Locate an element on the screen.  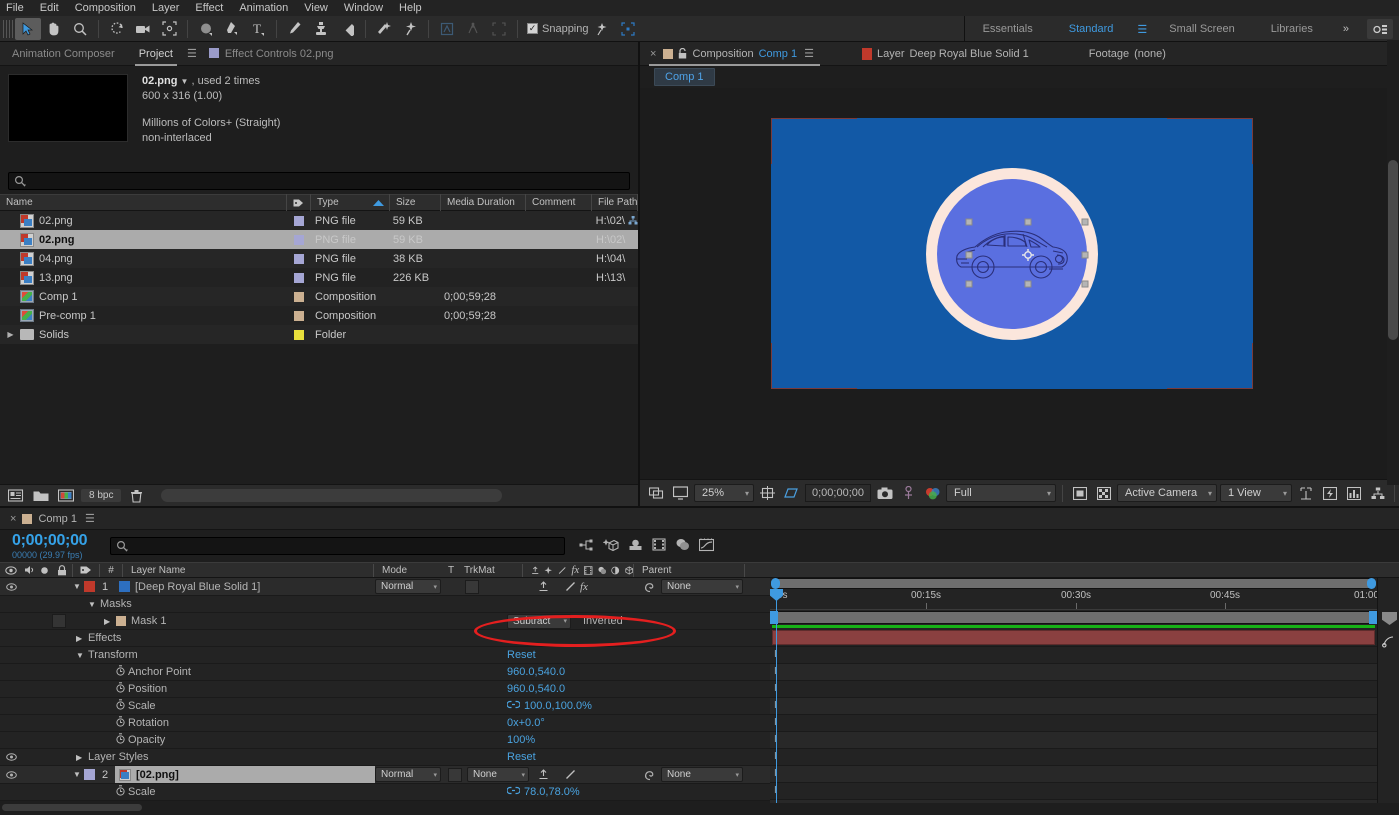
scrollbar-thumb is located at coordinates (72, 807).